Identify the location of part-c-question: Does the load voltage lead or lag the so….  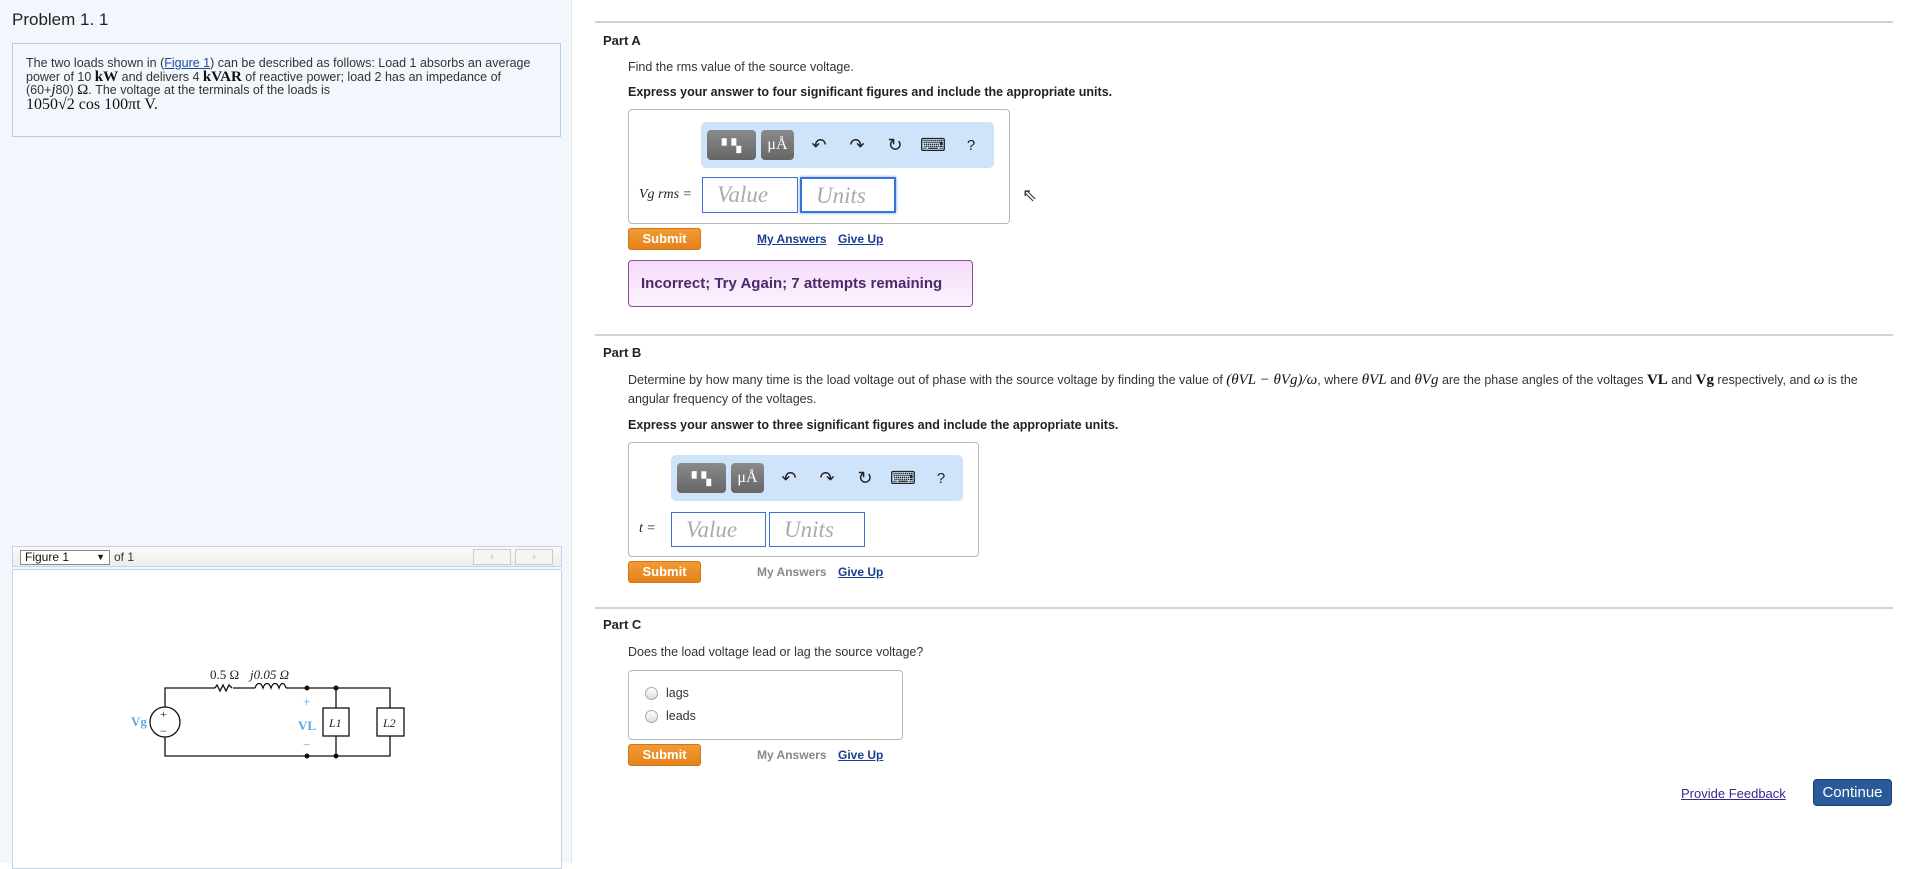
(776, 652).